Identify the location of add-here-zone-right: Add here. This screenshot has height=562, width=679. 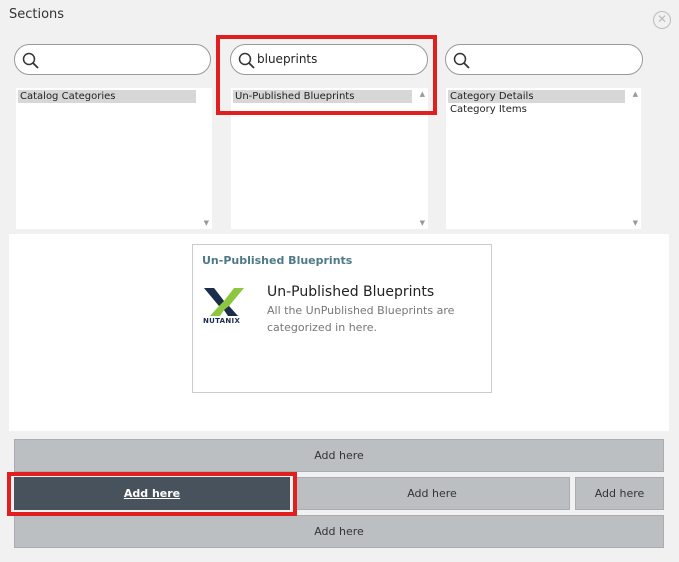
(619, 493).